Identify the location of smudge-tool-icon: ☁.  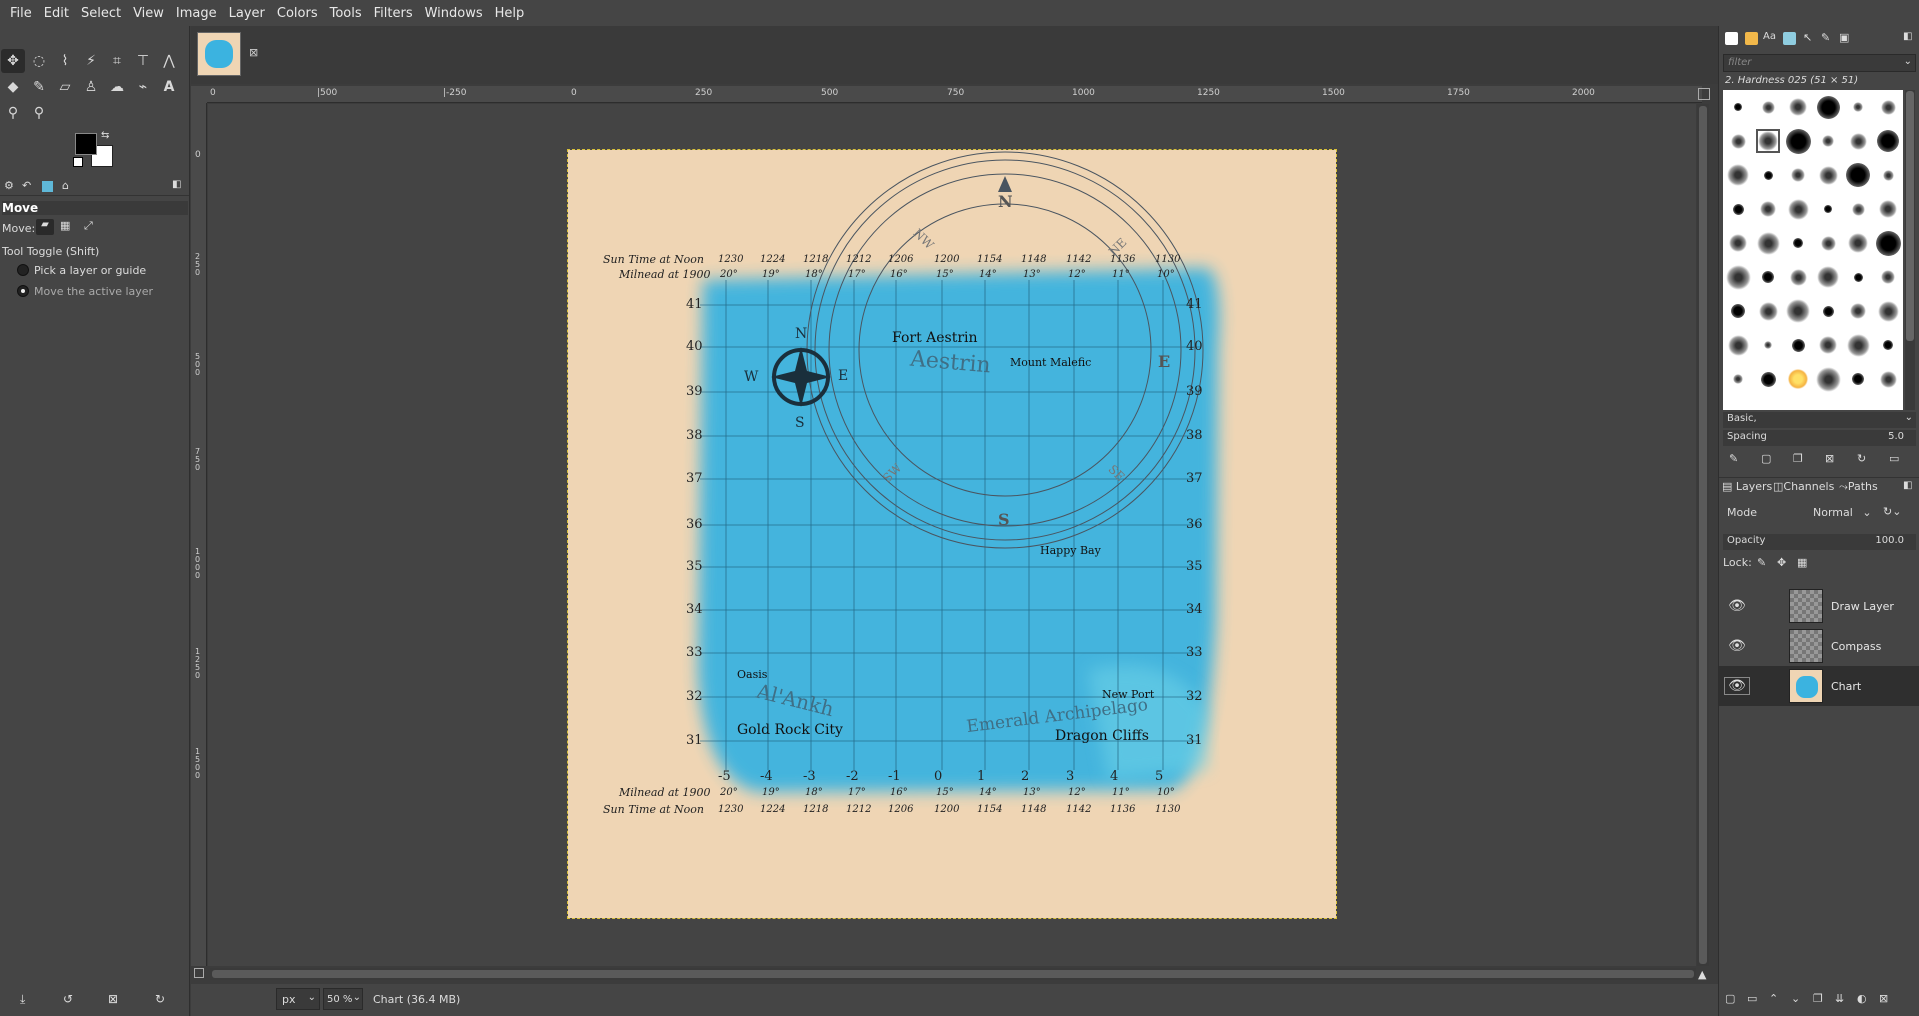
(117, 87).